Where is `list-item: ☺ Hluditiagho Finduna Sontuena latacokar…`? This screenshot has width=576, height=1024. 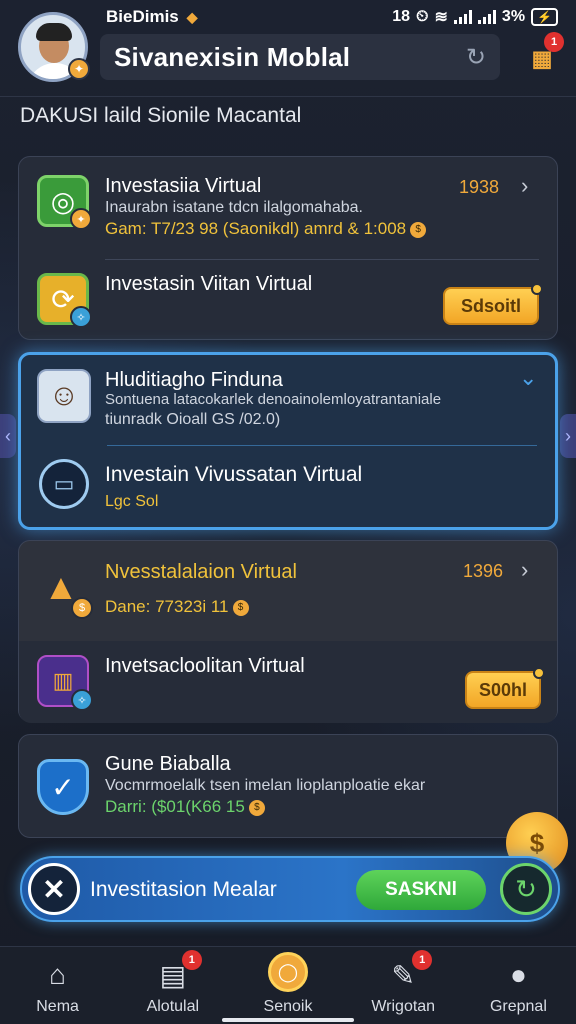
list-item: ☺ Hluditiagho Finduna Sontuena latacokar… is located at coordinates (288, 398).